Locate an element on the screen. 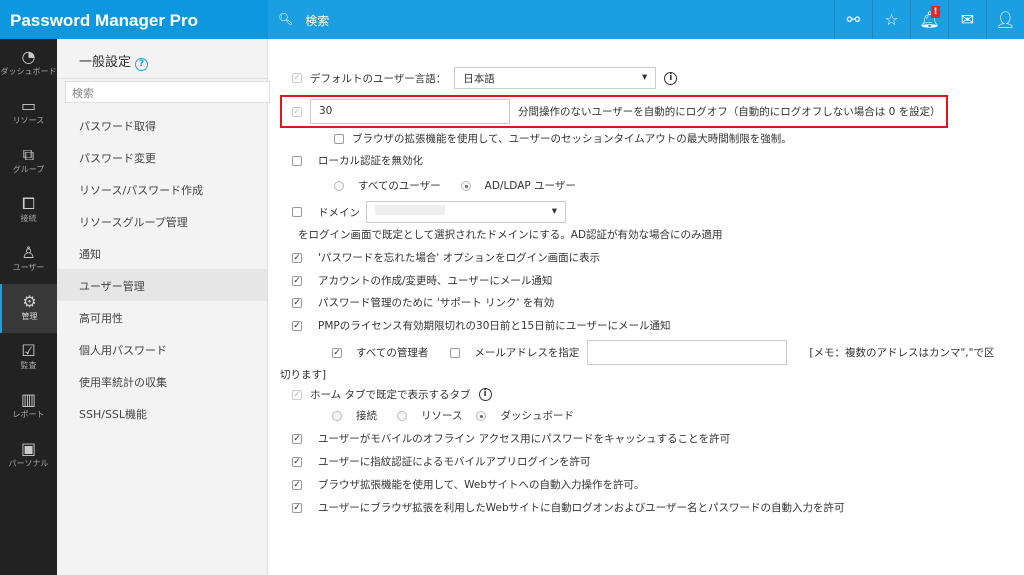 Image resolution: width=1024 pixels, height=575 pixels. rail-resources: ▭ リソース is located at coordinates (28, 112).